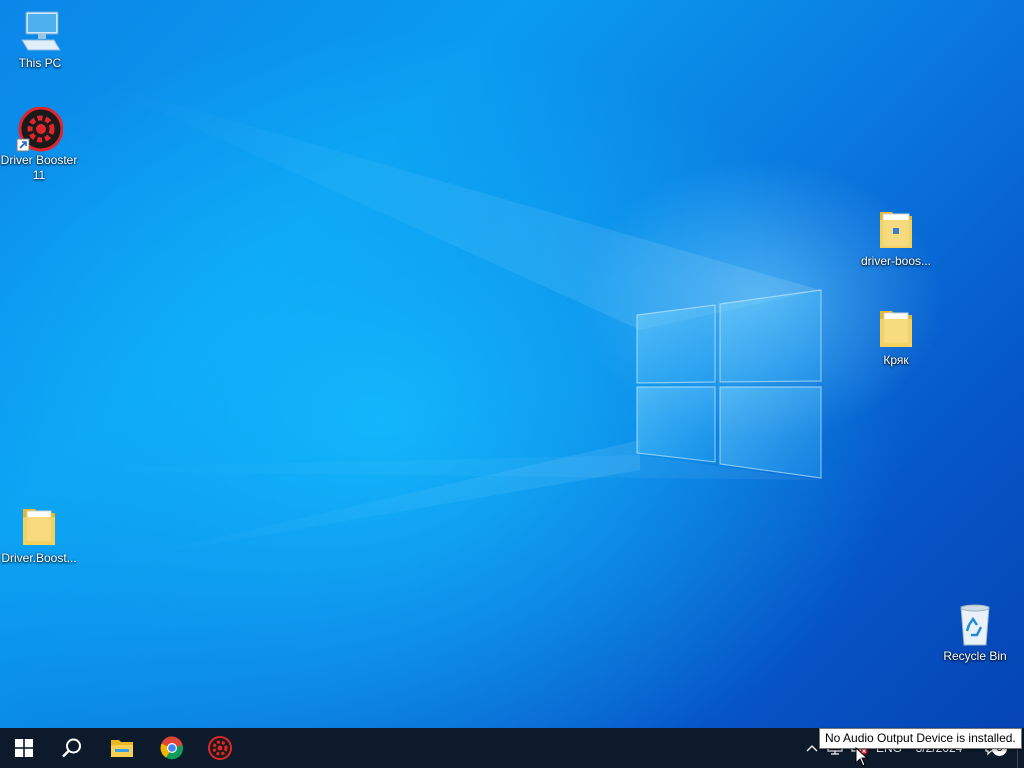  I want to click on desktop-icon-label: This PC, so click(40, 63).